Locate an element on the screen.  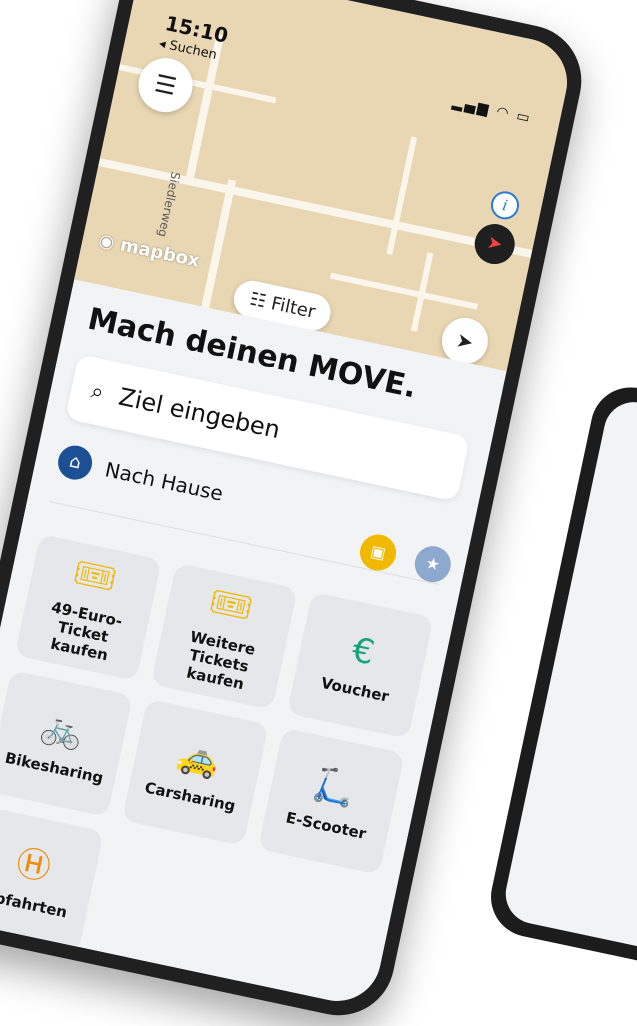
mapbox-logo: ◉ mapbox is located at coordinates (149, 250).